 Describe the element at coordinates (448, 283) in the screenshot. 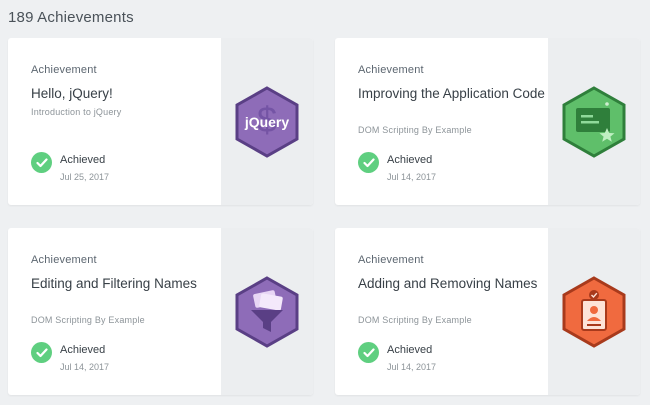

I see `achievement-title: Adding and Removing Names` at that location.